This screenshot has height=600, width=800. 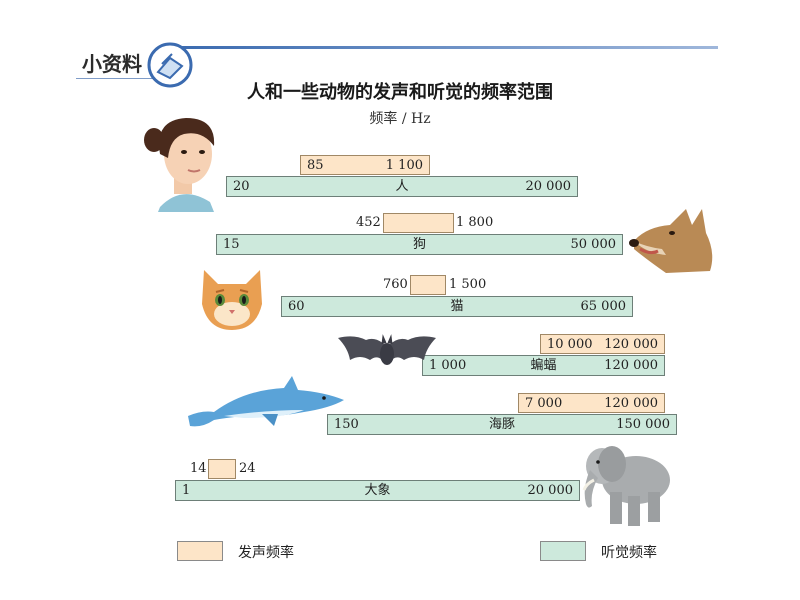 What do you see at coordinates (475, 222) in the screenshot?
I see `voice-max-label: 1 800` at bounding box center [475, 222].